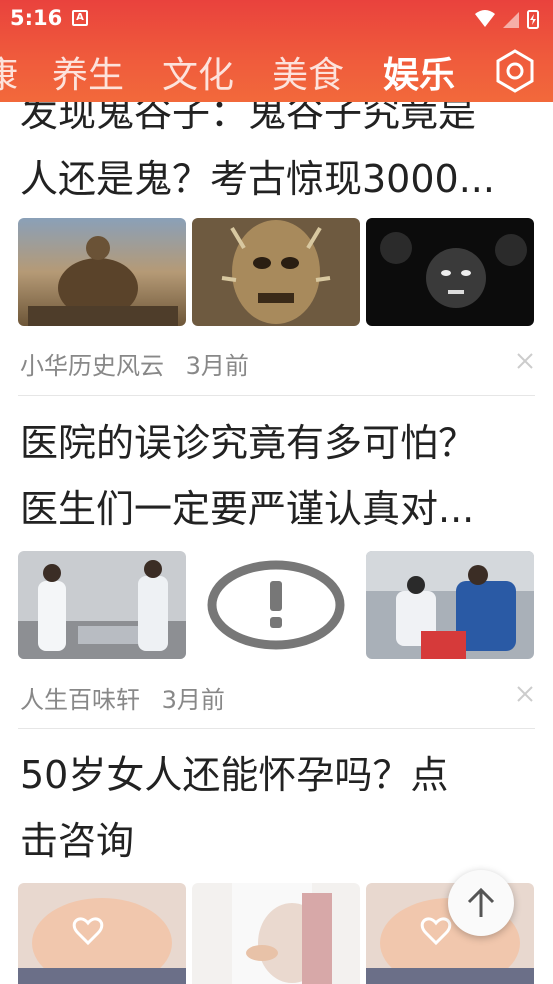  I want to click on category-tabs: 康 养生 文化 美食 娱乐, so click(276, 70).